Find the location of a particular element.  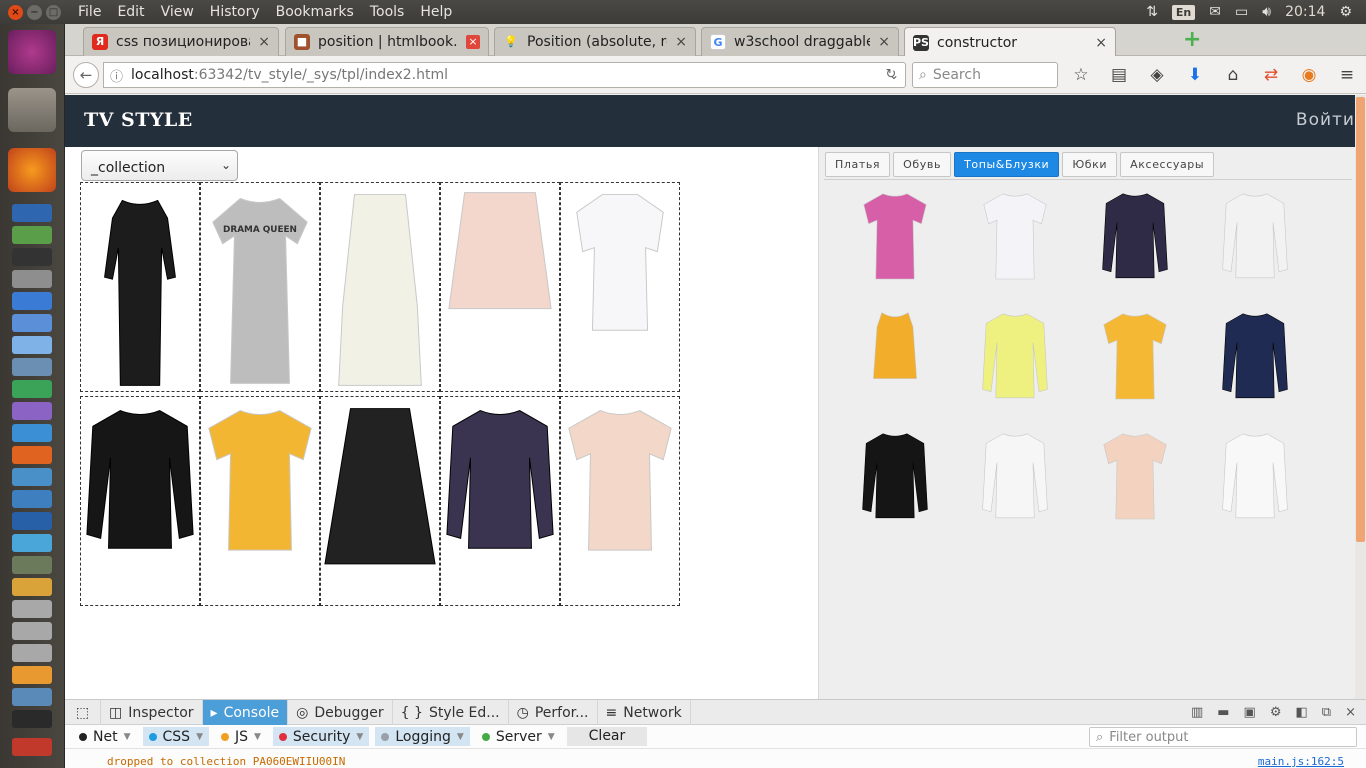

clear-console-button: Clear is located at coordinates (607, 736).